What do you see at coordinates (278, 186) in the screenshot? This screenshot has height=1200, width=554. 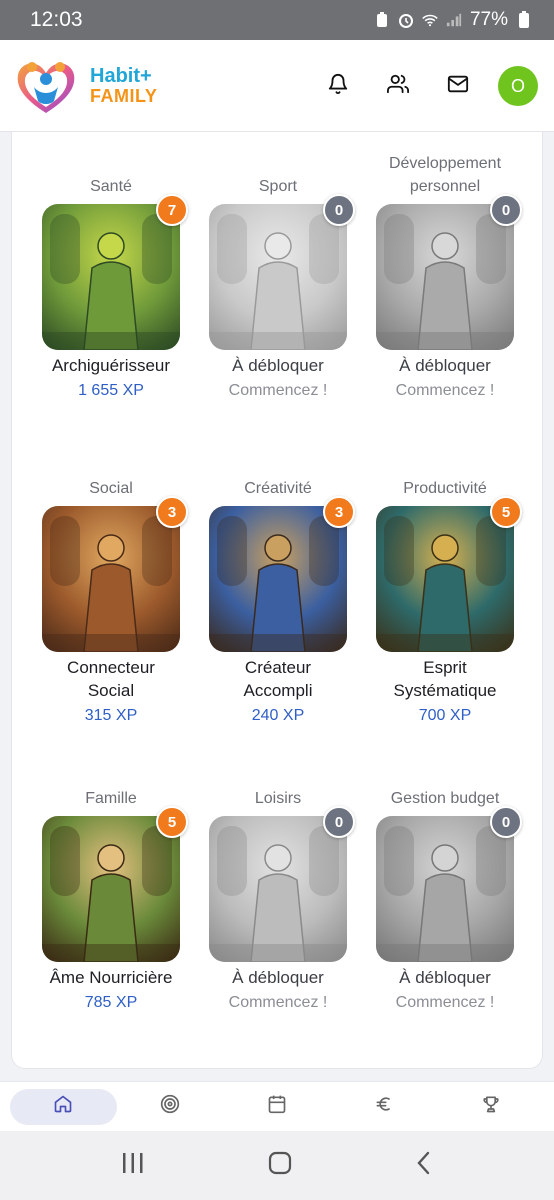 I see `category-label: Sport` at bounding box center [278, 186].